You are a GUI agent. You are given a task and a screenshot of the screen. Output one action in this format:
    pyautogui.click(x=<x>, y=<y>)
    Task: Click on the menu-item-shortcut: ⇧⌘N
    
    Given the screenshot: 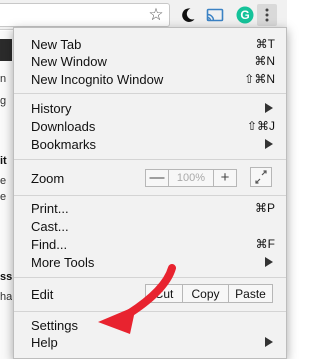 What is the action you would take?
    pyautogui.click(x=259, y=79)
    